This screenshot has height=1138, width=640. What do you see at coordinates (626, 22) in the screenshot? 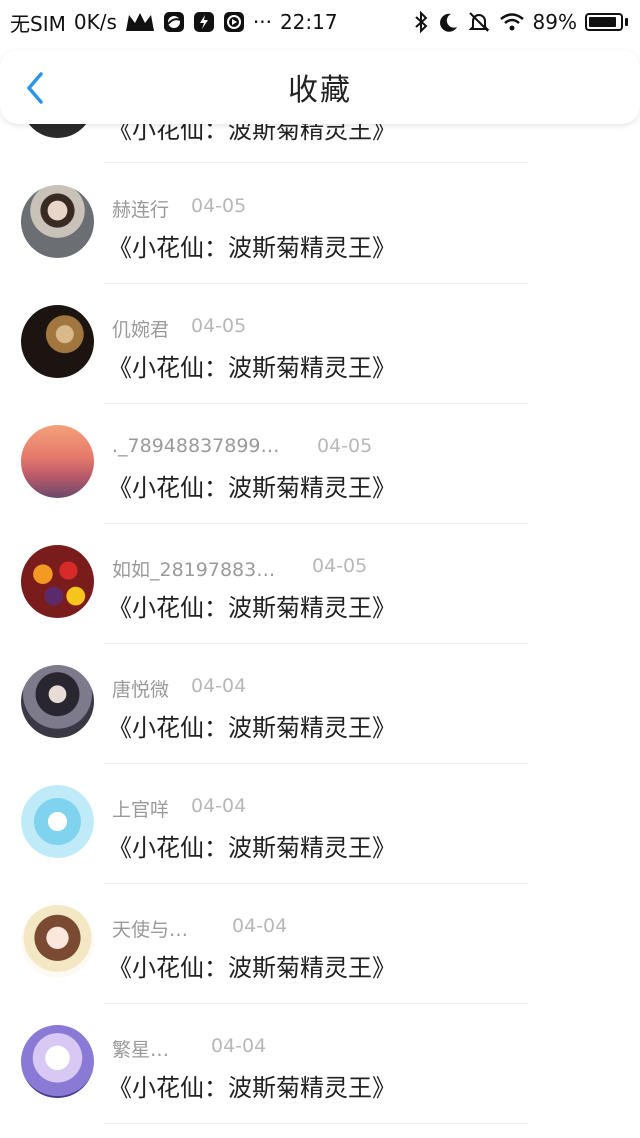
I see `battery-tip` at bounding box center [626, 22].